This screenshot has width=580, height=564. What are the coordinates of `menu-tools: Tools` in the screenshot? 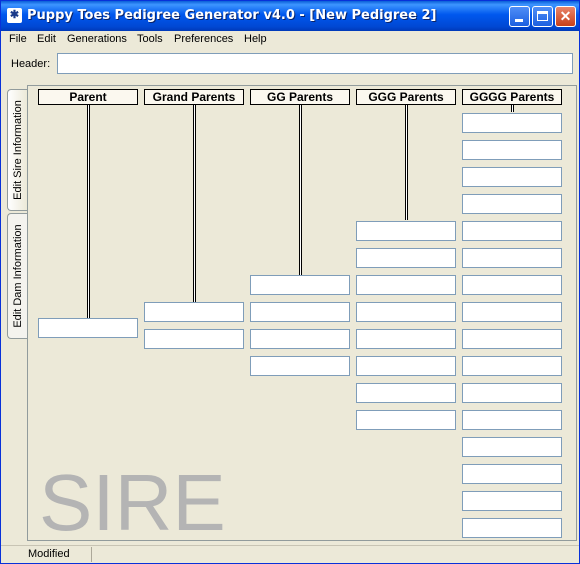 It's located at (150, 39).